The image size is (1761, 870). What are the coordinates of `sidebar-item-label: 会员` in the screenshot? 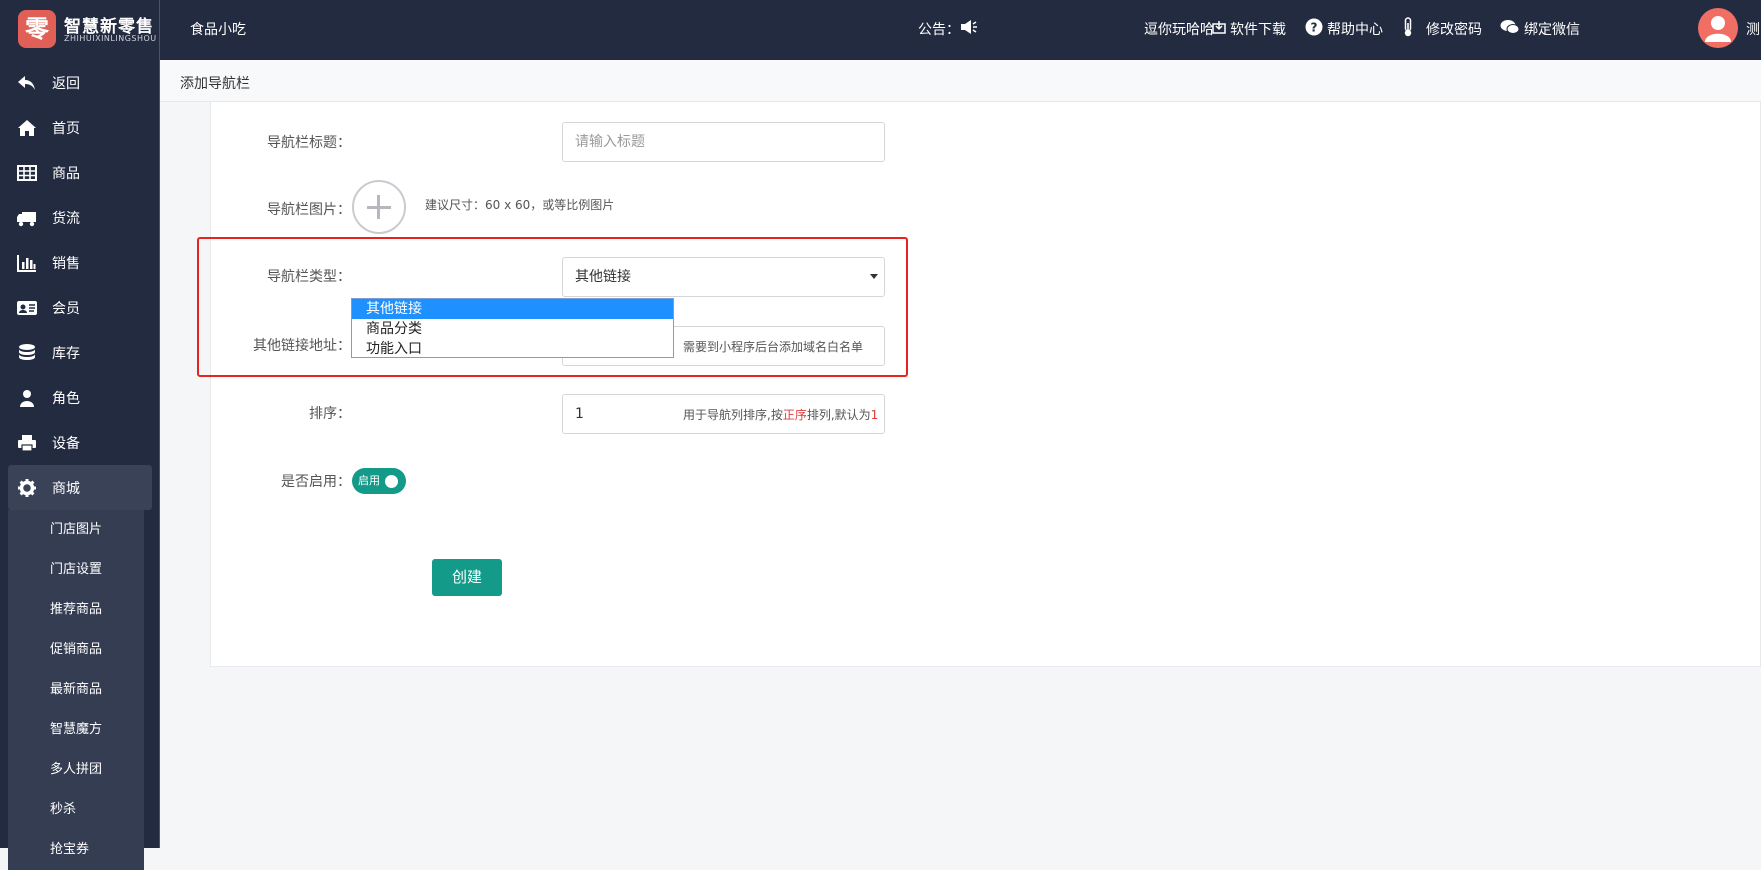 It's located at (66, 308).